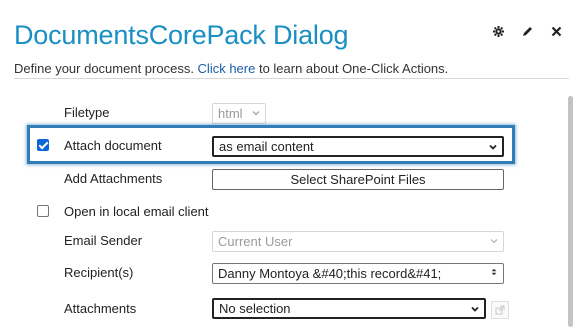 The height and width of the screenshot is (327, 583). I want to click on email-sender-label: Email Sender, so click(103, 240).